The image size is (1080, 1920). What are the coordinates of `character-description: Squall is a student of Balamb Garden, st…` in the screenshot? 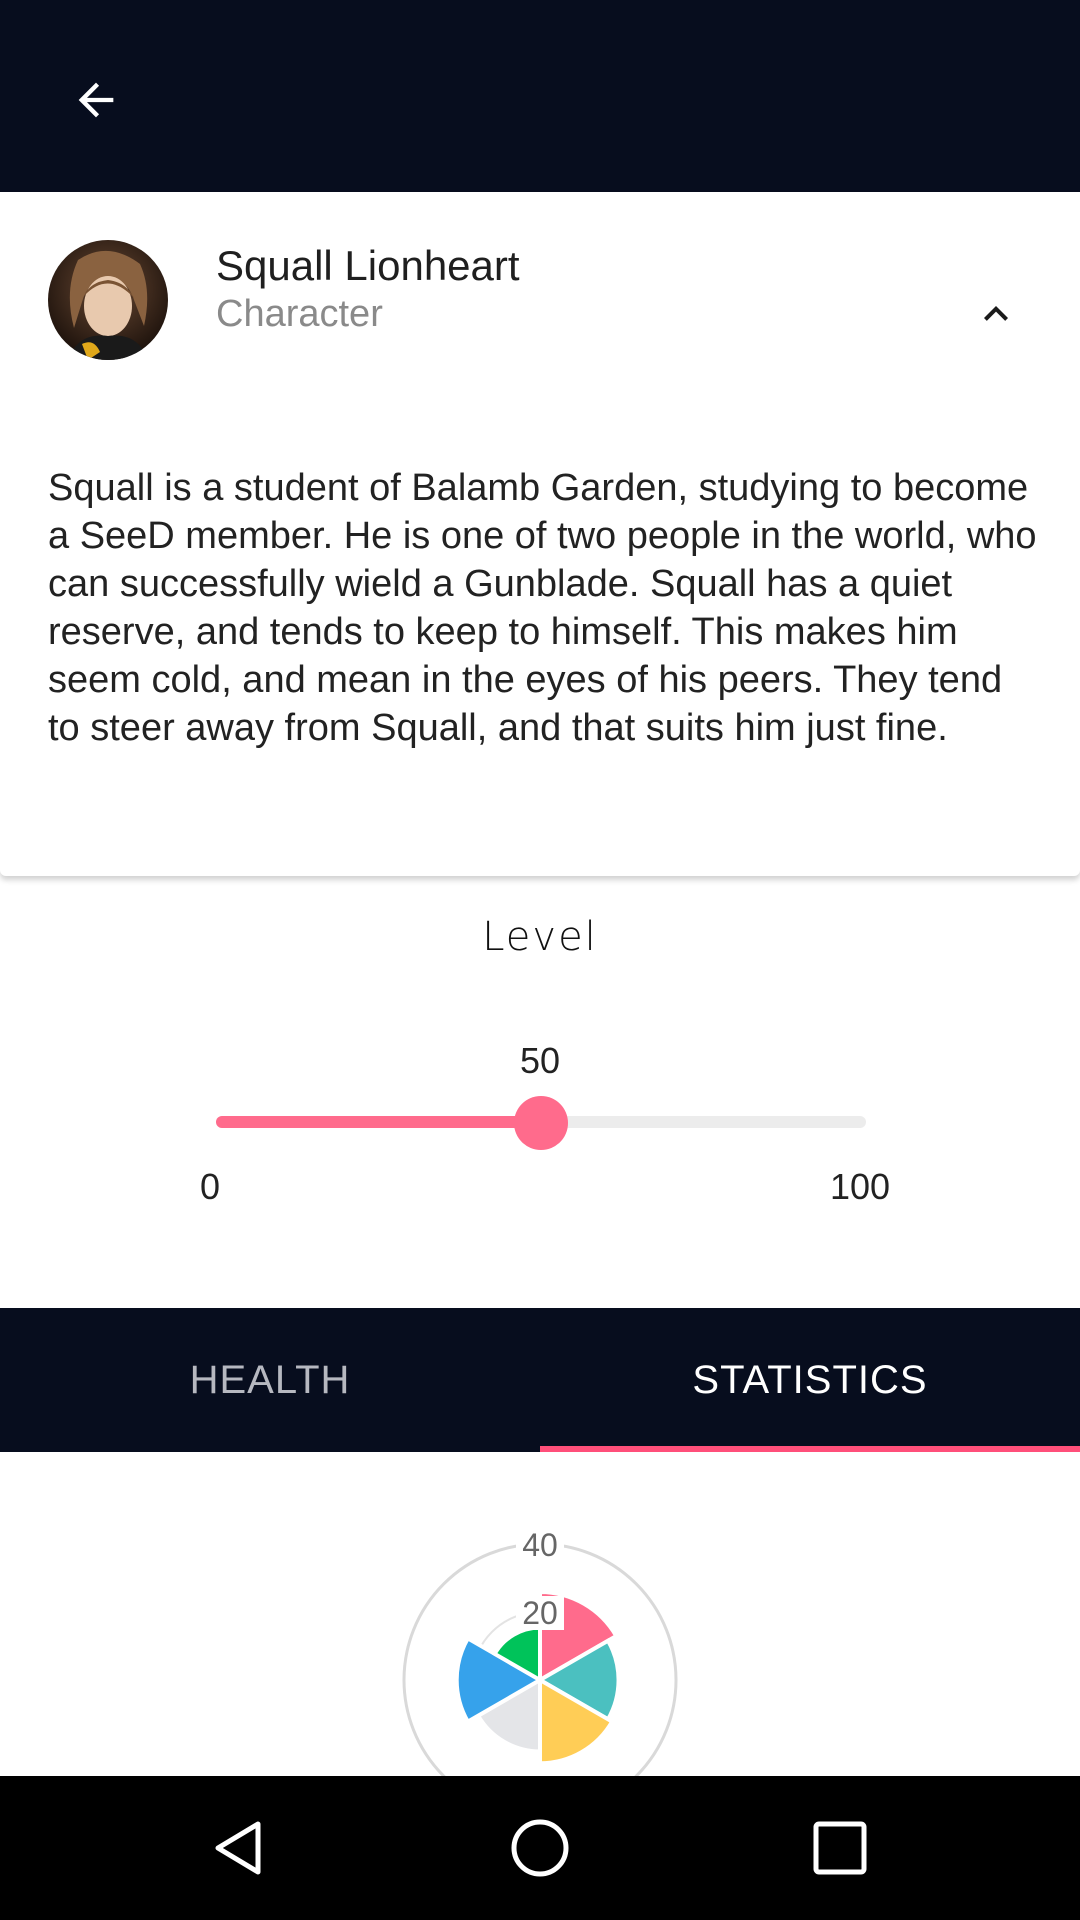 It's located at (542, 608).